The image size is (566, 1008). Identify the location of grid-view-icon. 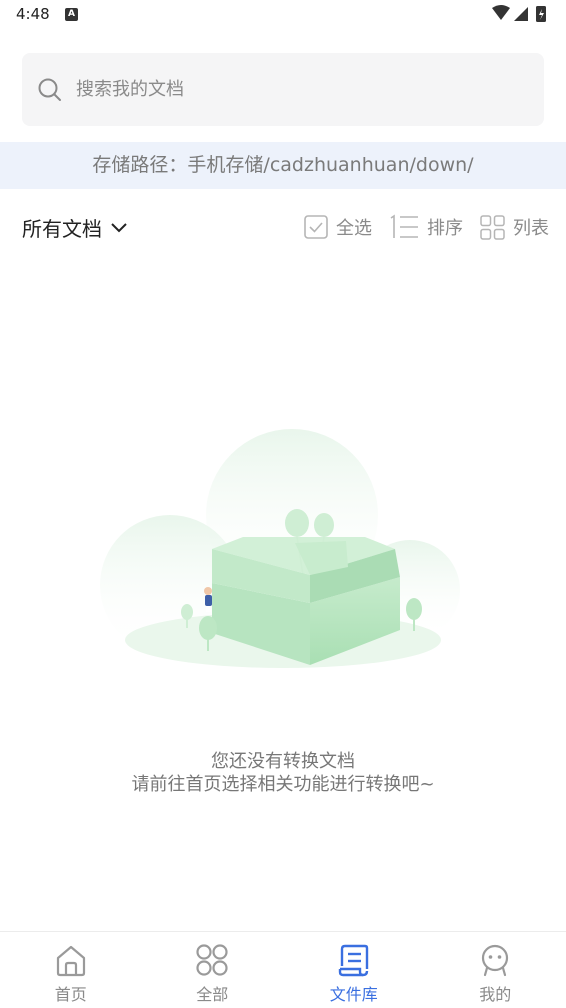
(492, 227).